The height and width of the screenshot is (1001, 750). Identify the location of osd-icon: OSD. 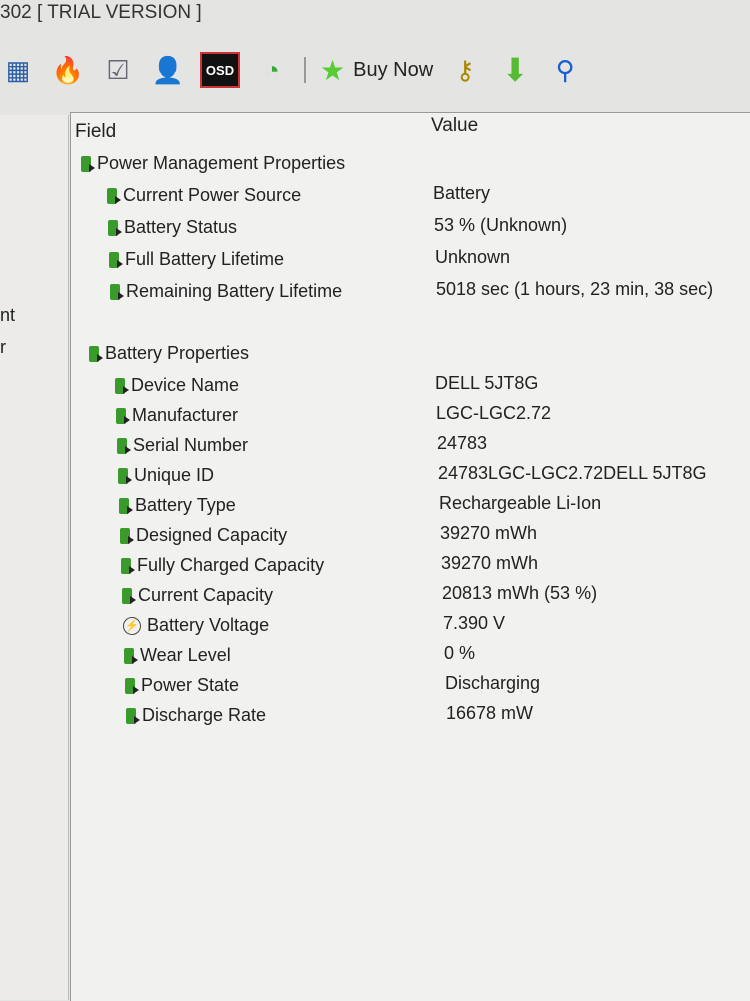
(220, 70).